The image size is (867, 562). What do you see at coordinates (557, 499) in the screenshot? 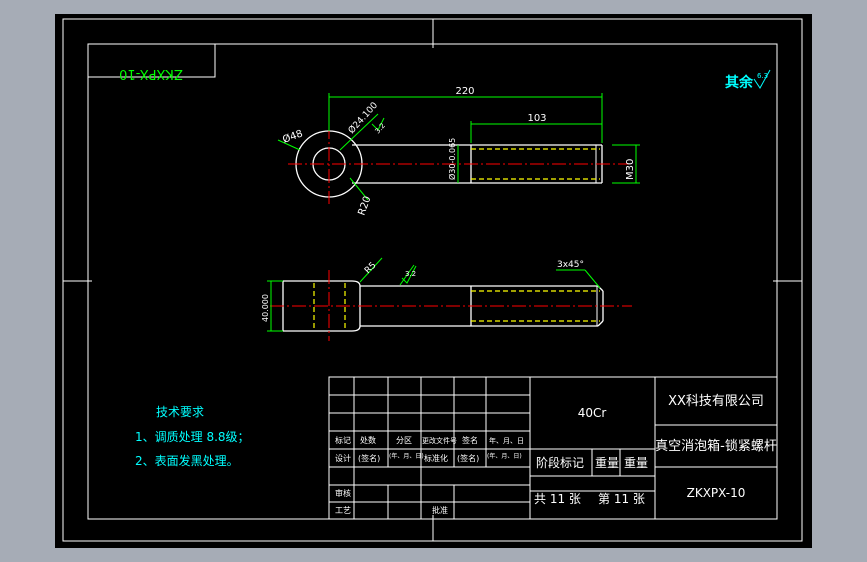
I see `tb-sheets-total: 共 11 张` at bounding box center [557, 499].